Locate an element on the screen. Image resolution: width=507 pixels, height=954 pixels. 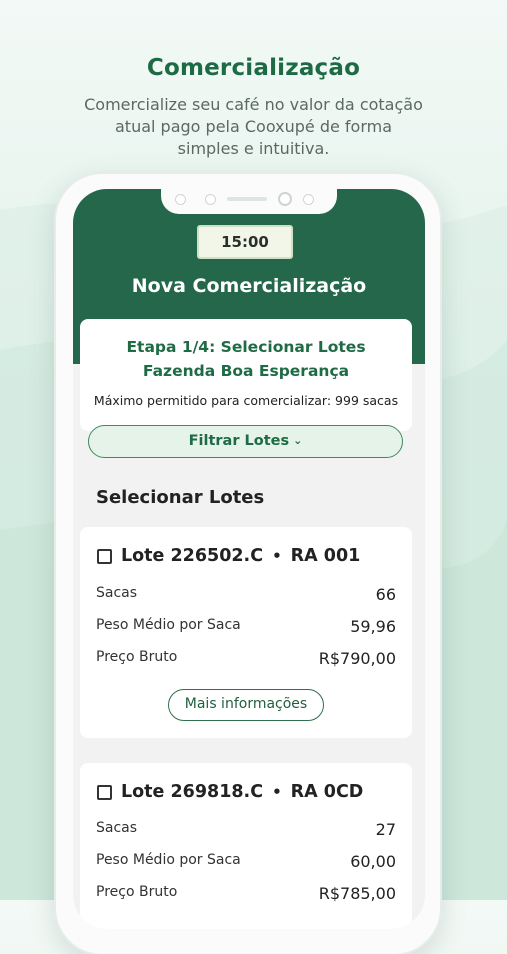
row-value: R$790,00 is located at coordinates (357, 658).